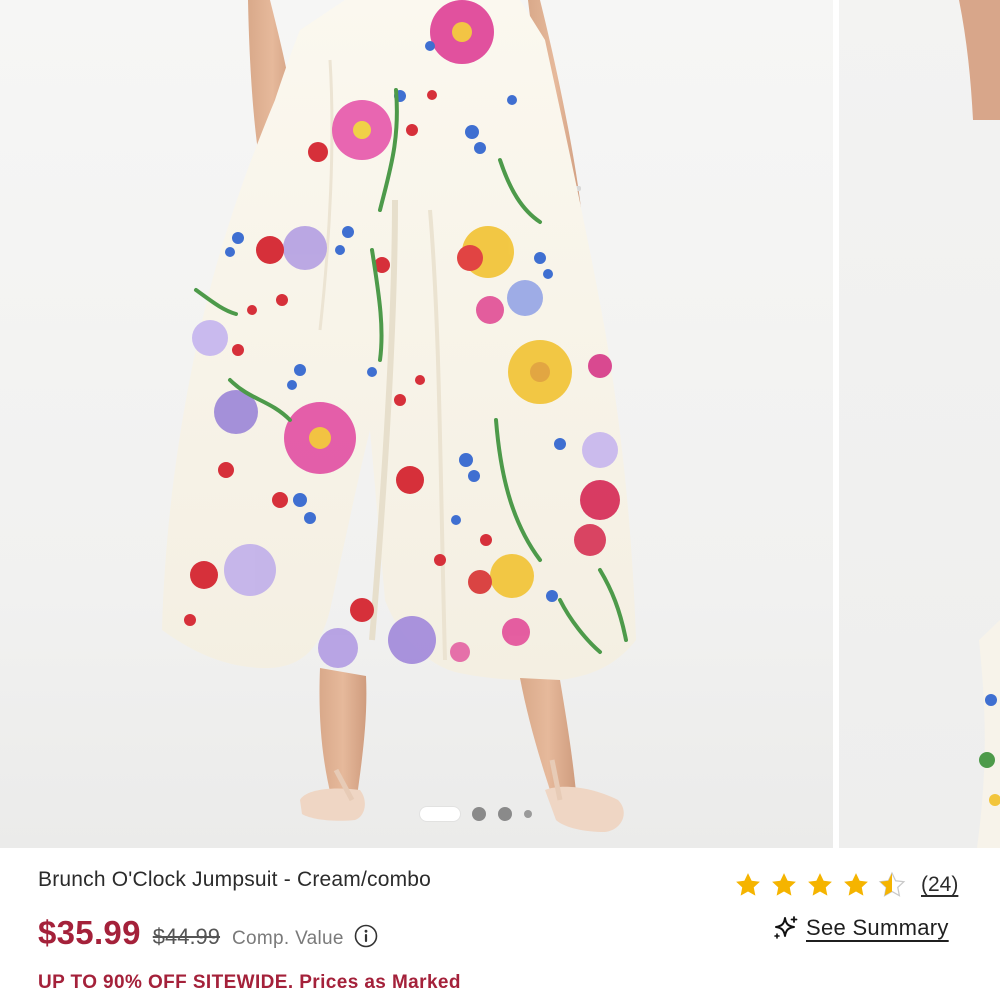  What do you see at coordinates (877, 927) in the screenshot?
I see `see-summary-label: See Summary` at bounding box center [877, 927].